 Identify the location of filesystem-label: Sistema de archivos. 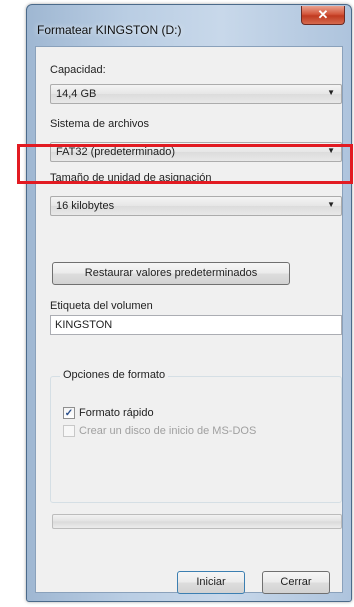
(100, 124).